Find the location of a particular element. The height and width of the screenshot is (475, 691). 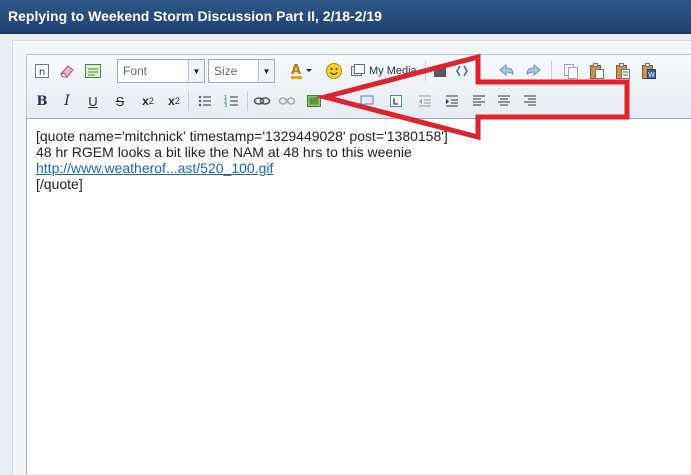

editor-line: [/quote] is located at coordinates (59, 184).